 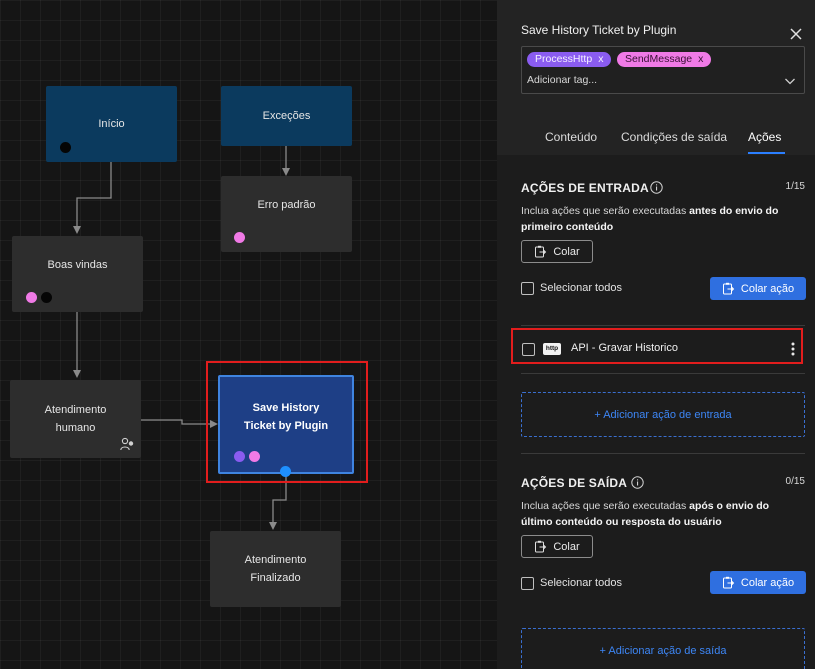 I want to click on node-label: Início, so click(x=111, y=124).